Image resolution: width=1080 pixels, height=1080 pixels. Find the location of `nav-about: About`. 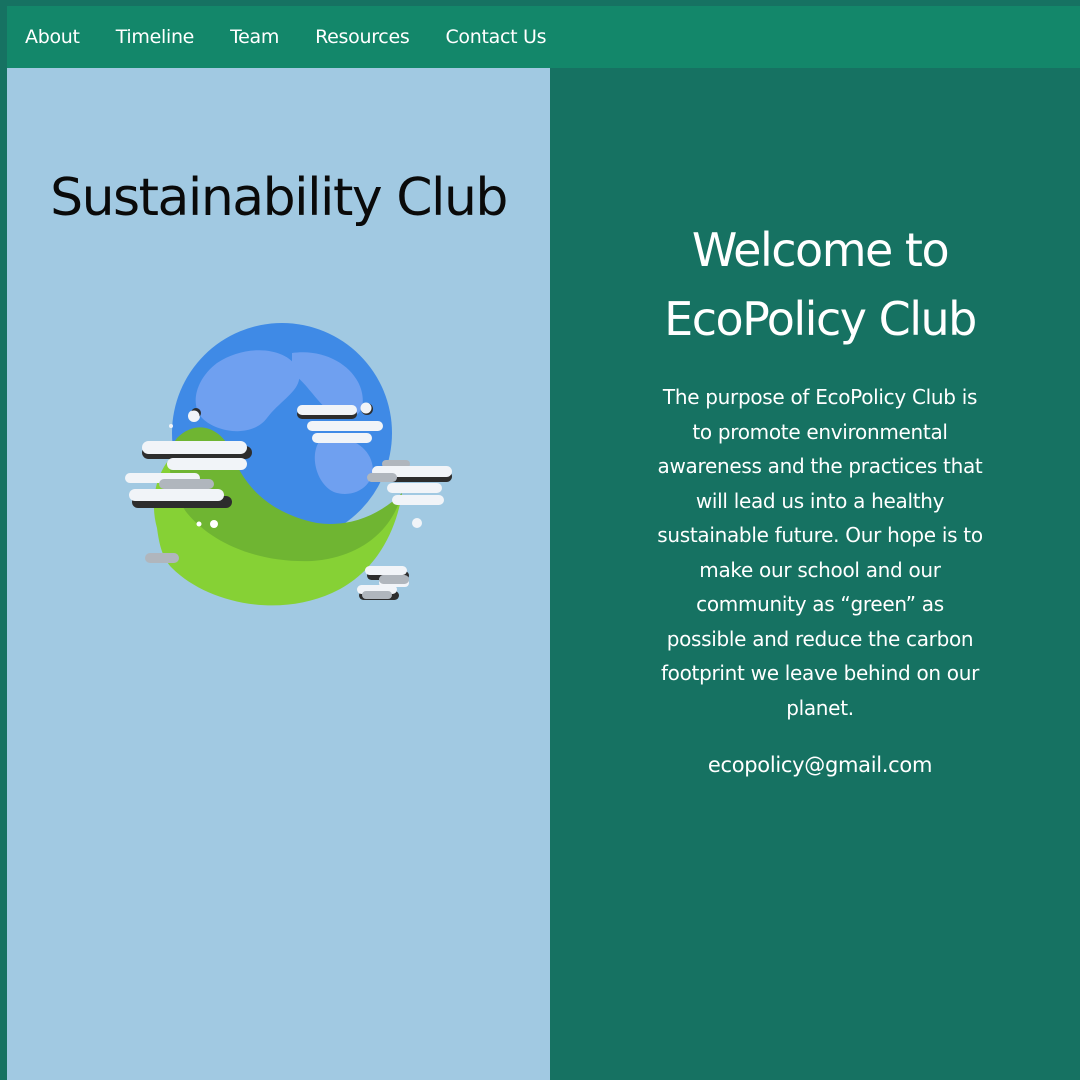

nav-about: About is located at coordinates (52, 37).